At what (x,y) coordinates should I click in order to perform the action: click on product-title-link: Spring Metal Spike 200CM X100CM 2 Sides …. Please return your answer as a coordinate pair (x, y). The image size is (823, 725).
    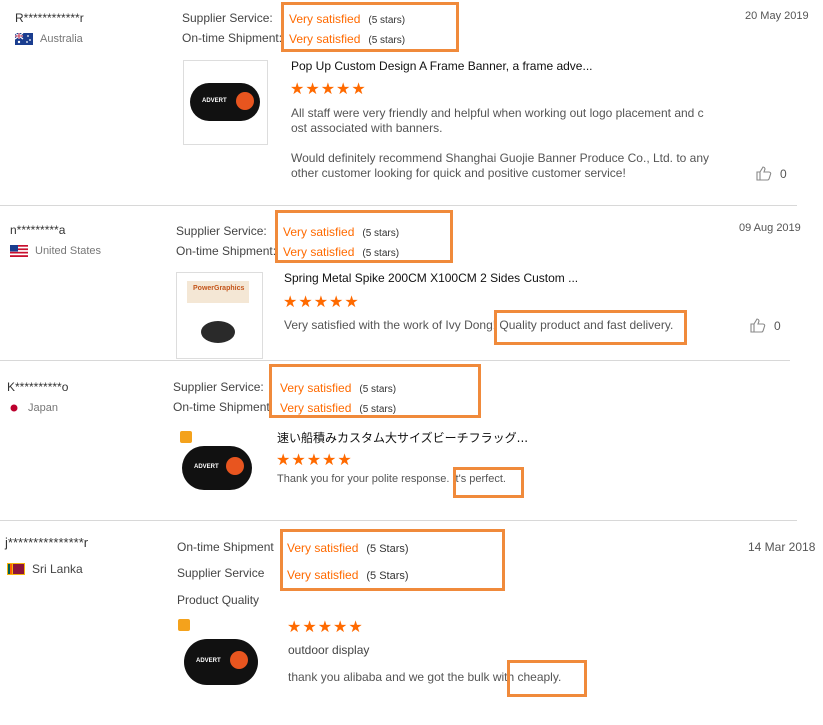
    Looking at the image, I should click on (431, 278).